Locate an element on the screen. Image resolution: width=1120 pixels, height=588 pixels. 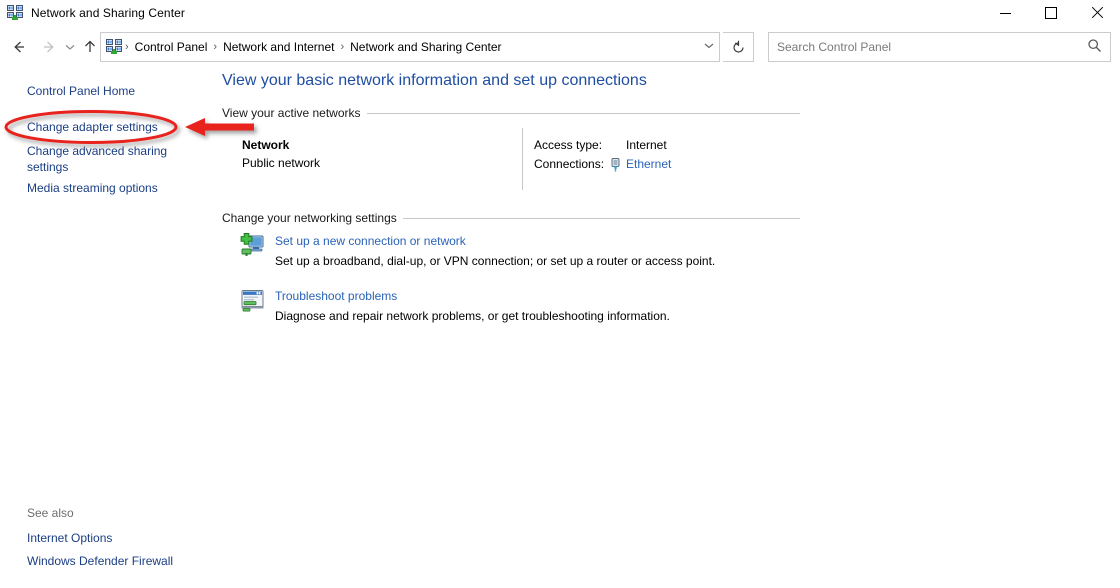
sidebar-item-change-adapter-settings: Change adapter settings is located at coordinates (92, 127).